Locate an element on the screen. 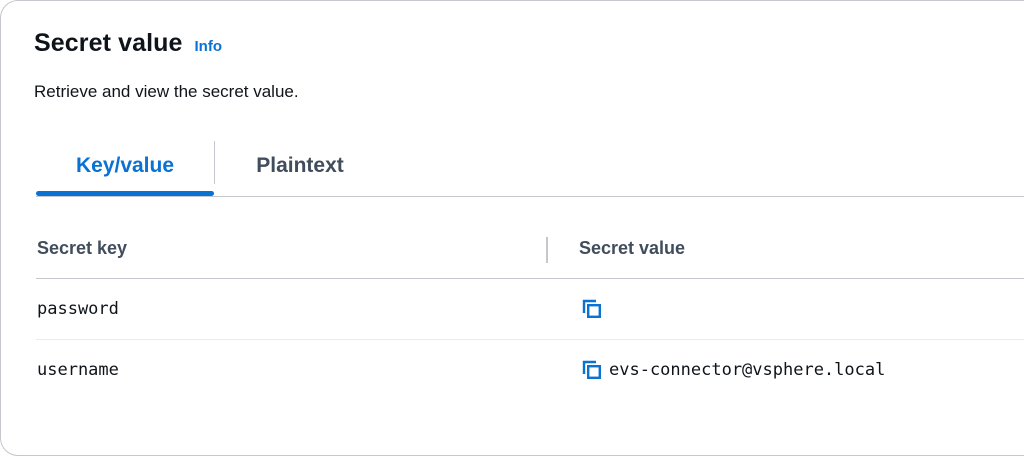 This screenshot has height=458, width=1024. tab-key-value-label: Key/value is located at coordinates (125, 165).